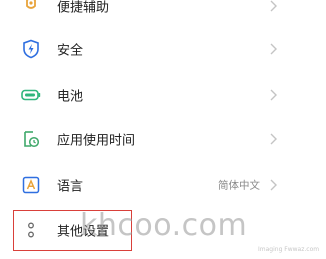 This screenshot has height=259, width=326. I want to click on watermark-small: Imaging Fwwaz.com, so click(289, 249).